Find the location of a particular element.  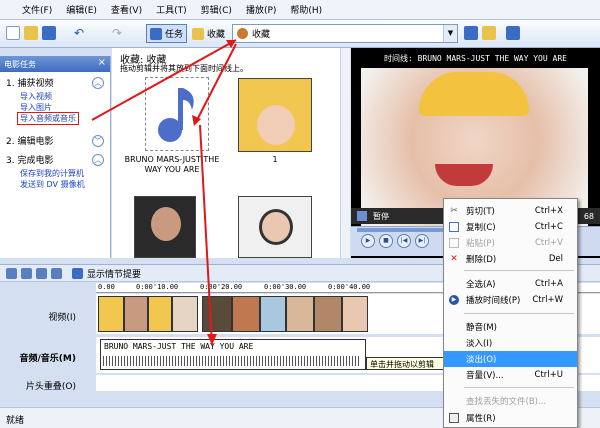

menu-item-label: 复制(C) is located at coordinates (481, 228).